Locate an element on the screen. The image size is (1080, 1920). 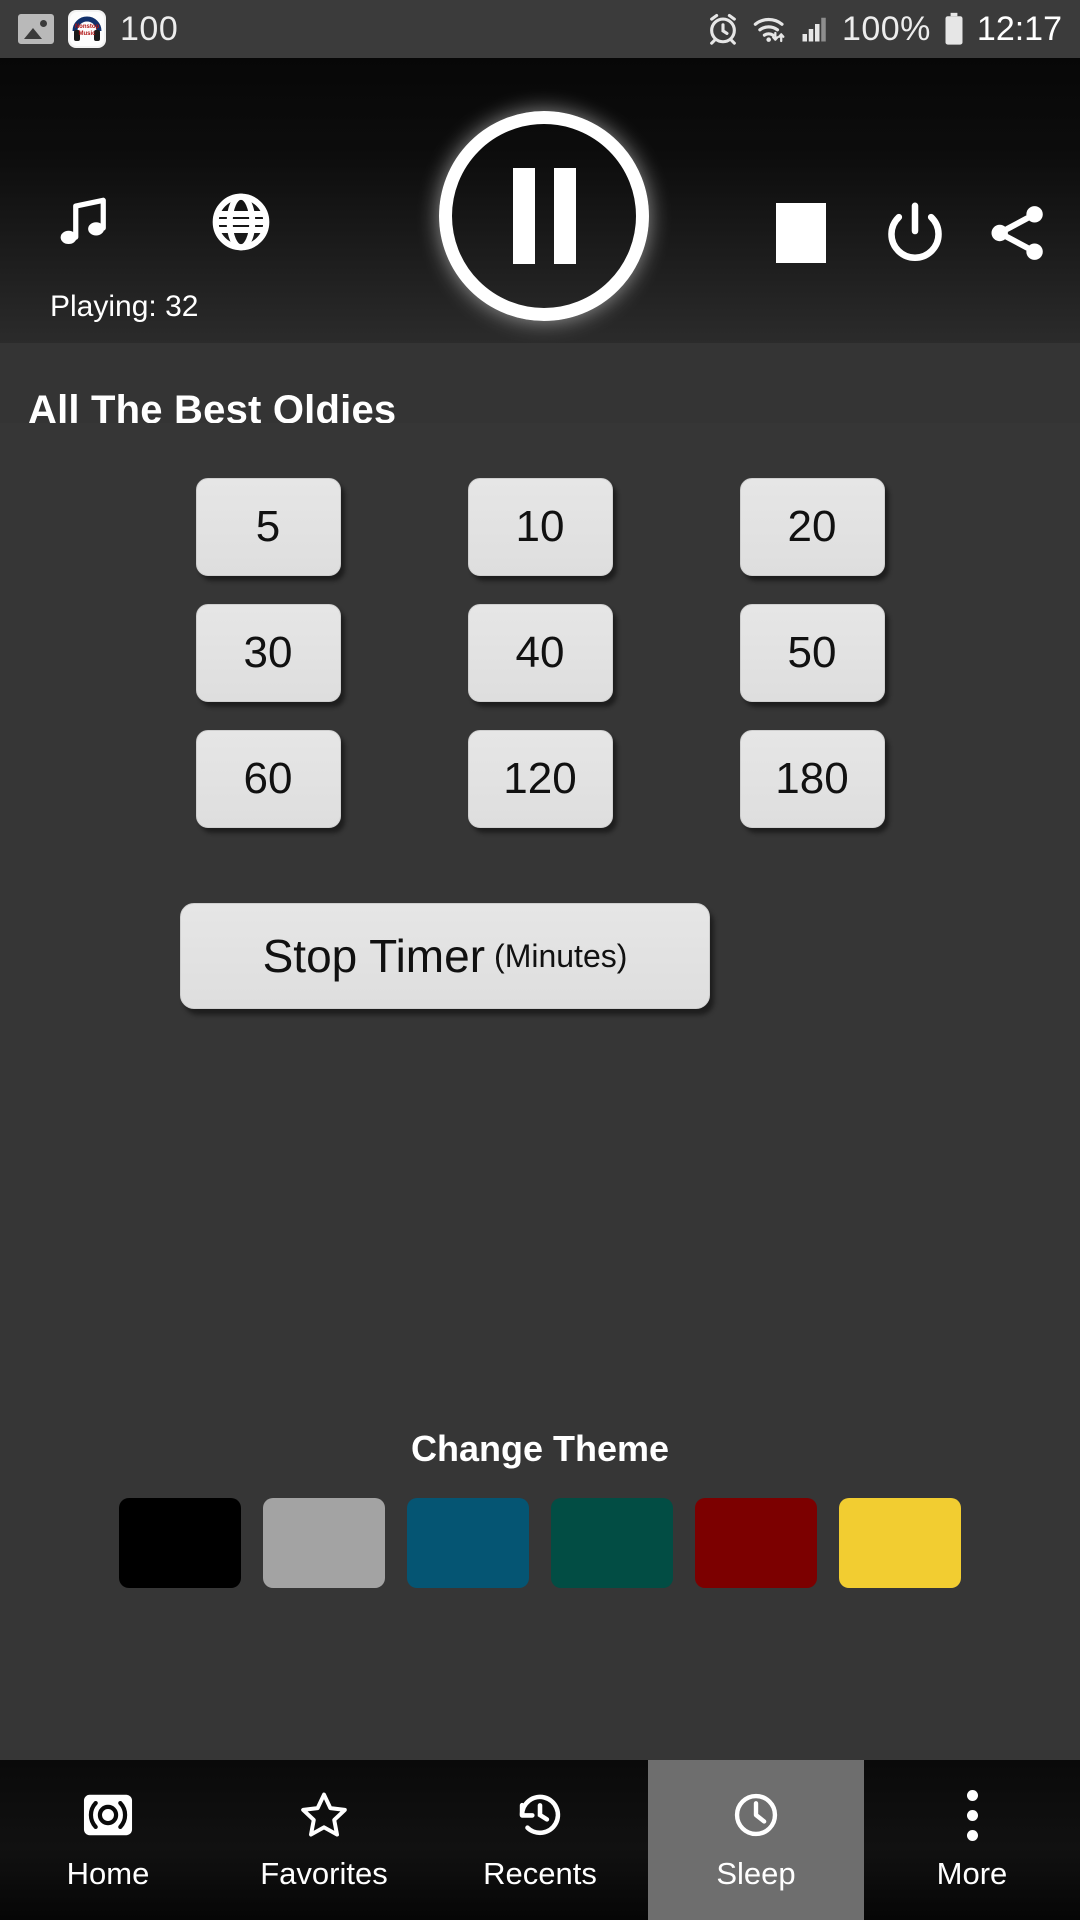
nav-label-home: Home is located at coordinates (108, 1873).